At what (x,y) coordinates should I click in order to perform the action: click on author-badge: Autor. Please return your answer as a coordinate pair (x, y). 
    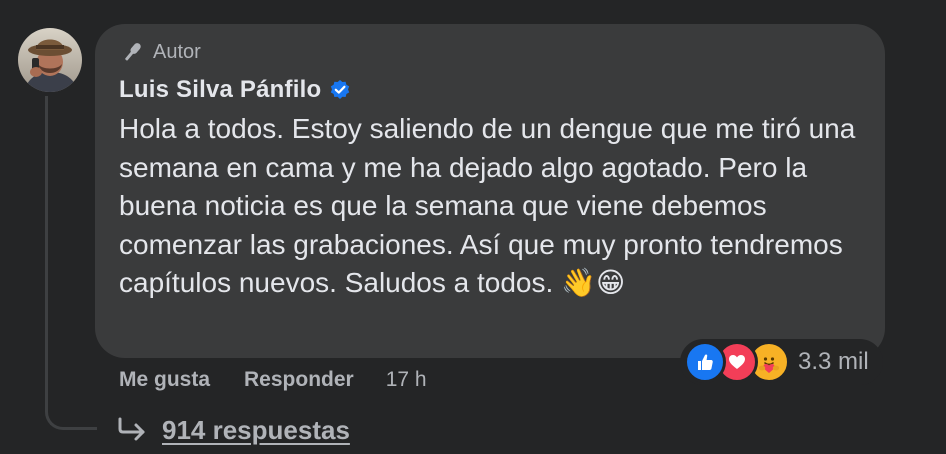
    Looking at the image, I should click on (490, 52).